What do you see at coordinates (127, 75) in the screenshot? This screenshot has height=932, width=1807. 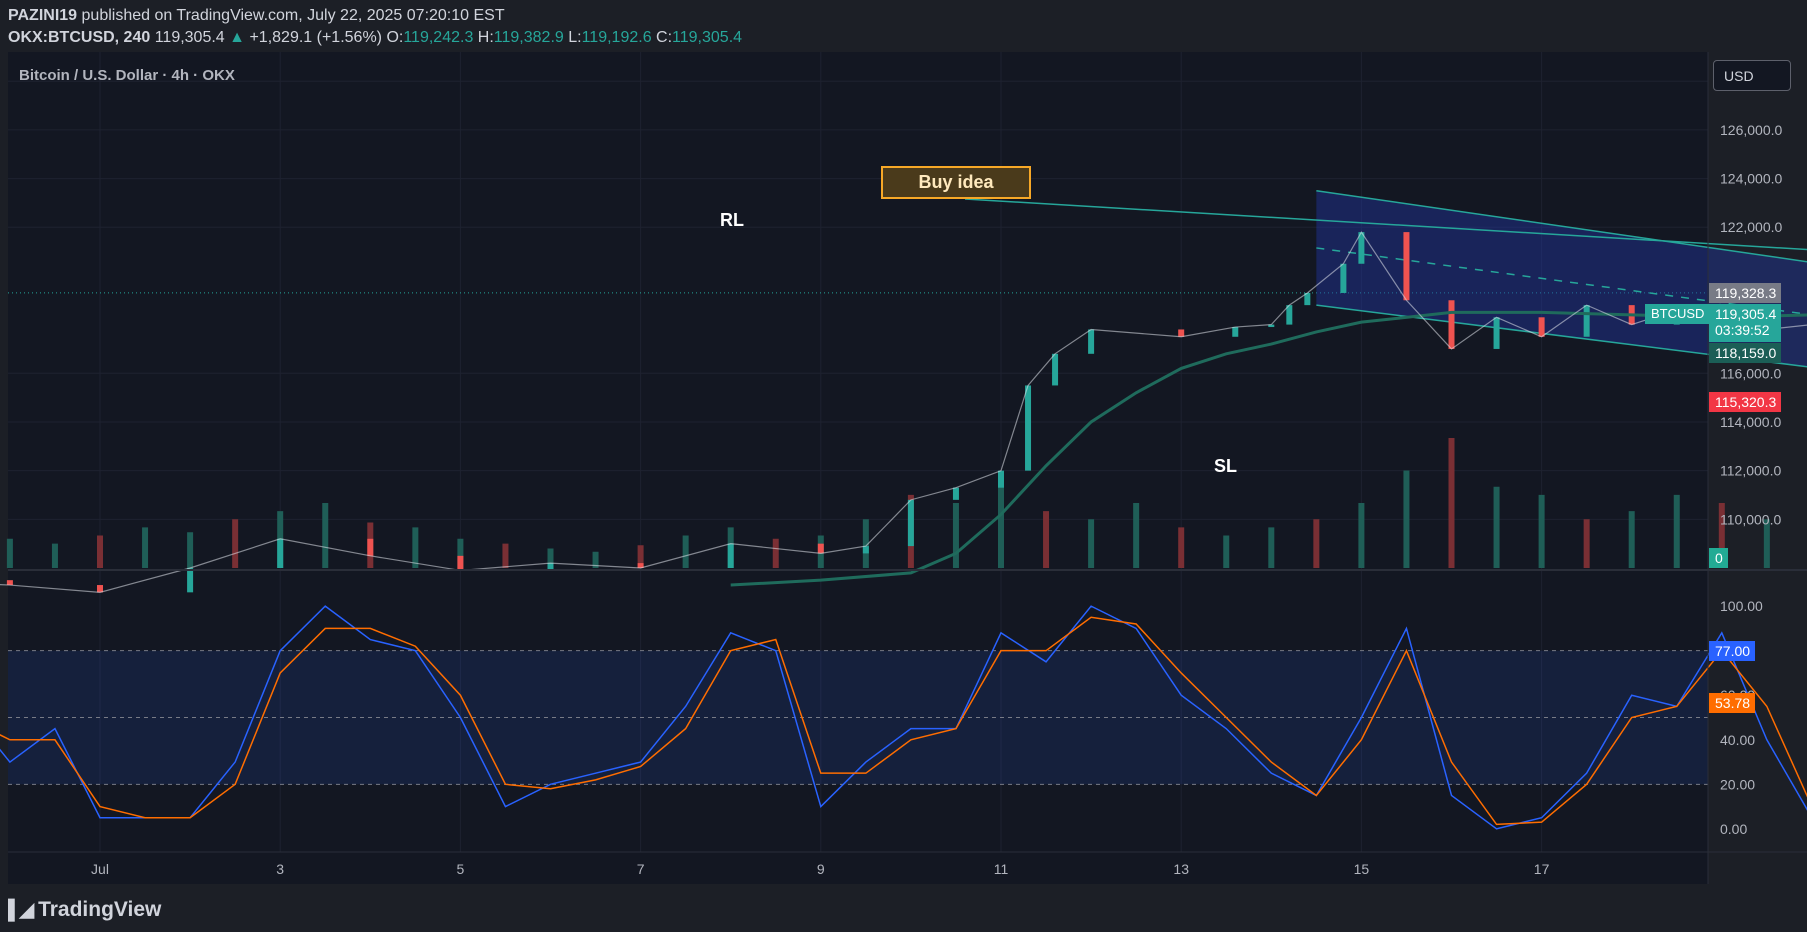 I see `pair-label: Bitcoin / U.S. Dollar · 4h · OKX` at bounding box center [127, 75].